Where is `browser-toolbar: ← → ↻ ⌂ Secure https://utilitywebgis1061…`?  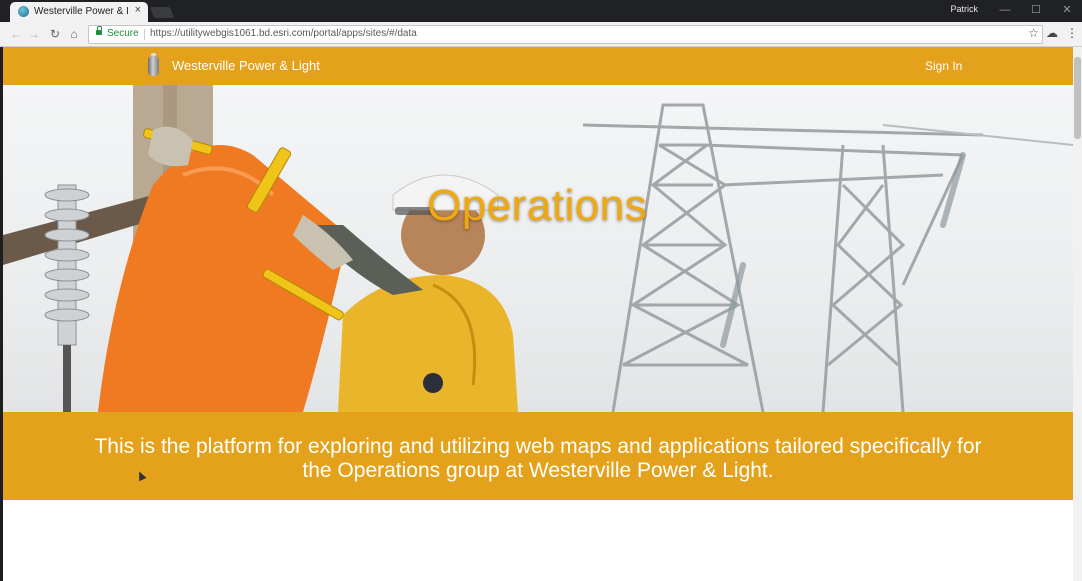 browser-toolbar: ← → ↻ ⌂ Secure https://utilitywebgis1061… is located at coordinates (541, 34).